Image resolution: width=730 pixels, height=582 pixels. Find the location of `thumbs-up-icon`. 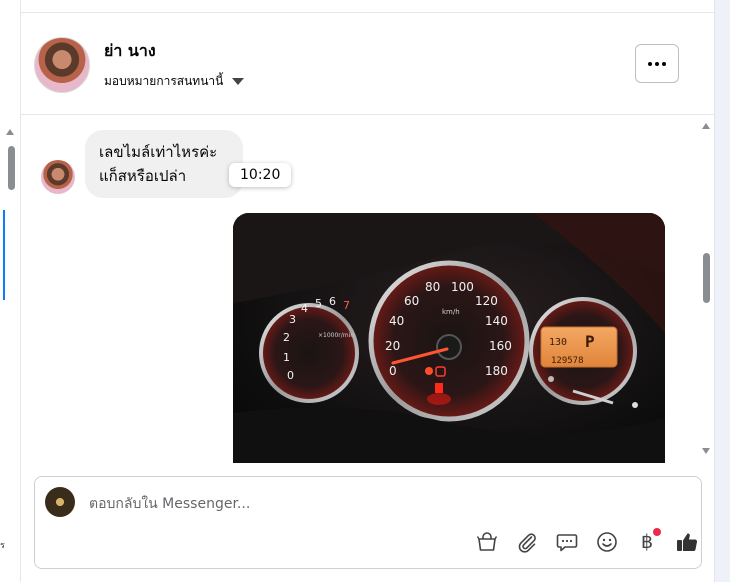

thumbs-up-icon is located at coordinates (687, 542).